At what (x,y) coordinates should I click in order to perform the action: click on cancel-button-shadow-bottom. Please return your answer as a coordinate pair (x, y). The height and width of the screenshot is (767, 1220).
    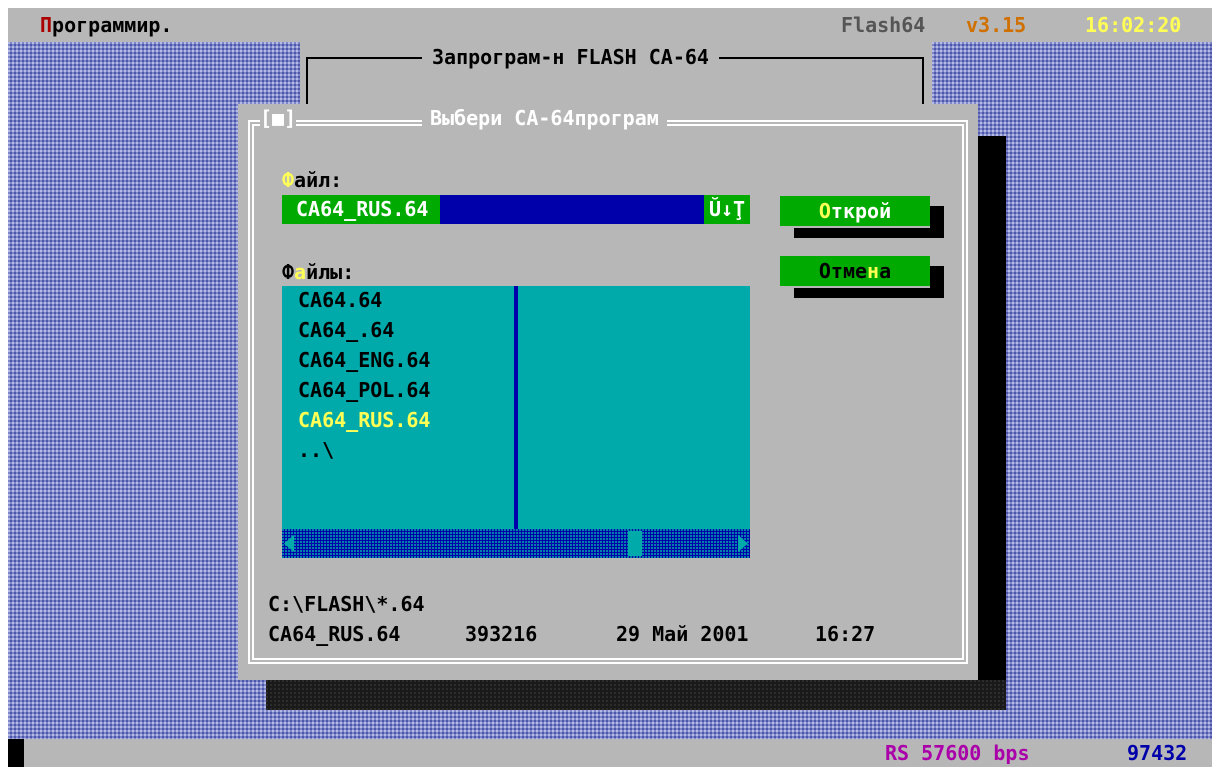
    Looking at the image, I should click on (869, 293).